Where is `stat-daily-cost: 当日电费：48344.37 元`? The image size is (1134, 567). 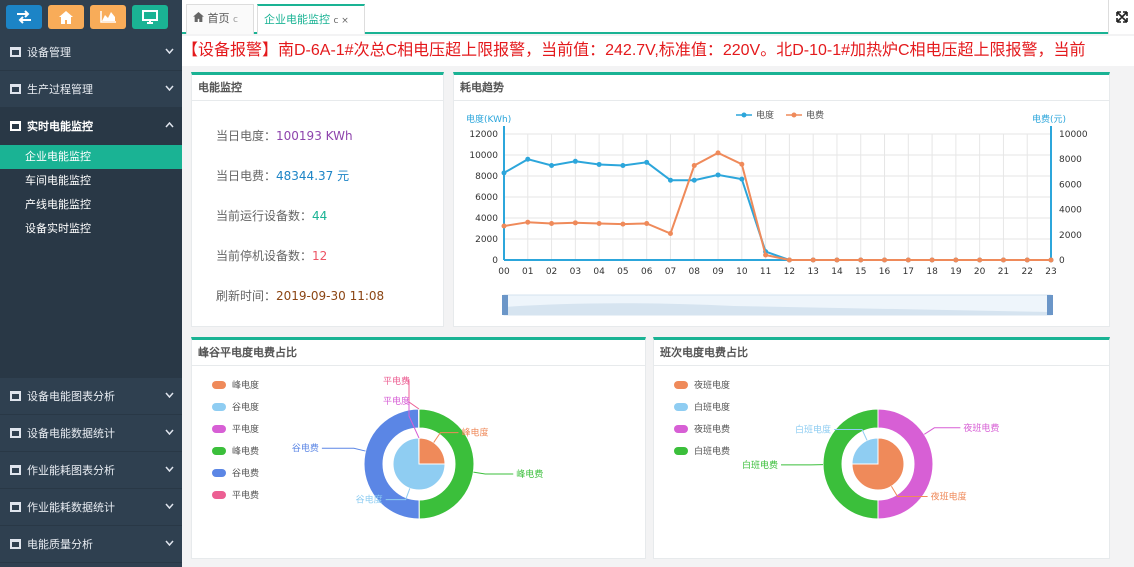
stat-daily-cost: 当日电费：48344.37 元 is located at coordinates (282, 175).